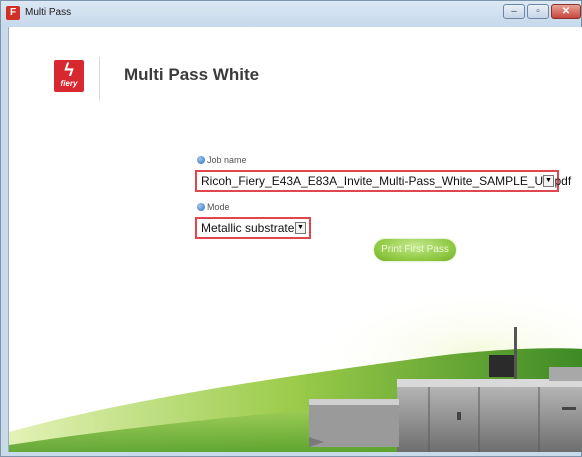  I want to click on fiery-bolt-icon: ϟ, so click(69, 70).